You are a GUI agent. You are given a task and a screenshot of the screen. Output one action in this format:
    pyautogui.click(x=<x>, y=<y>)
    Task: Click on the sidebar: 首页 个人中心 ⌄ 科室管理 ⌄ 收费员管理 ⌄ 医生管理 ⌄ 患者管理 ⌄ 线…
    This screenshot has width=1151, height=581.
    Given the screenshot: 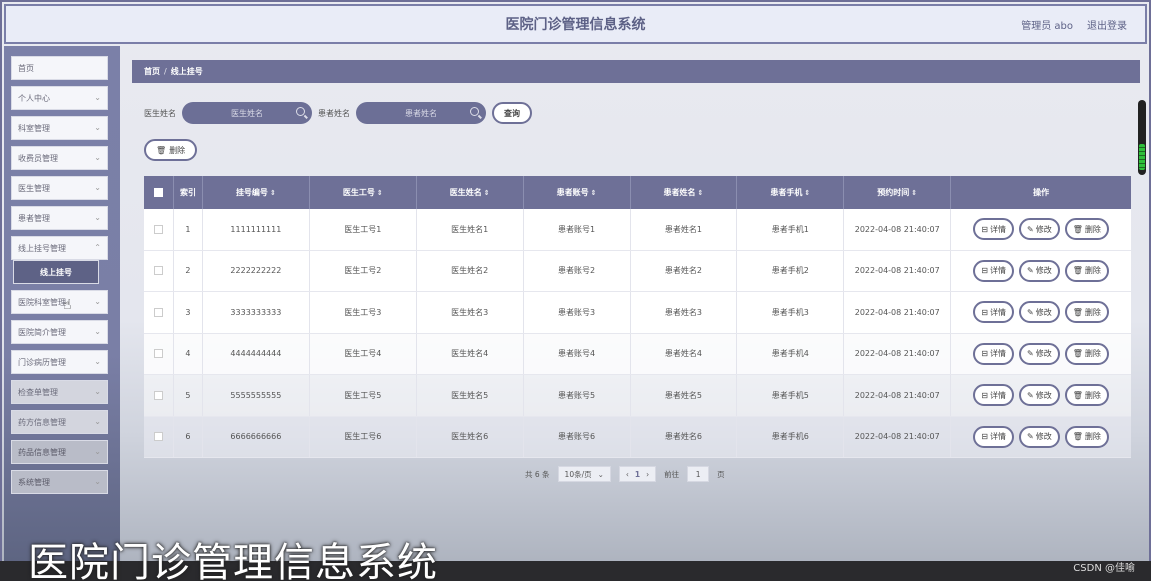 What is the action you would take?
    pyautogui.click(x=62, y=303)
    